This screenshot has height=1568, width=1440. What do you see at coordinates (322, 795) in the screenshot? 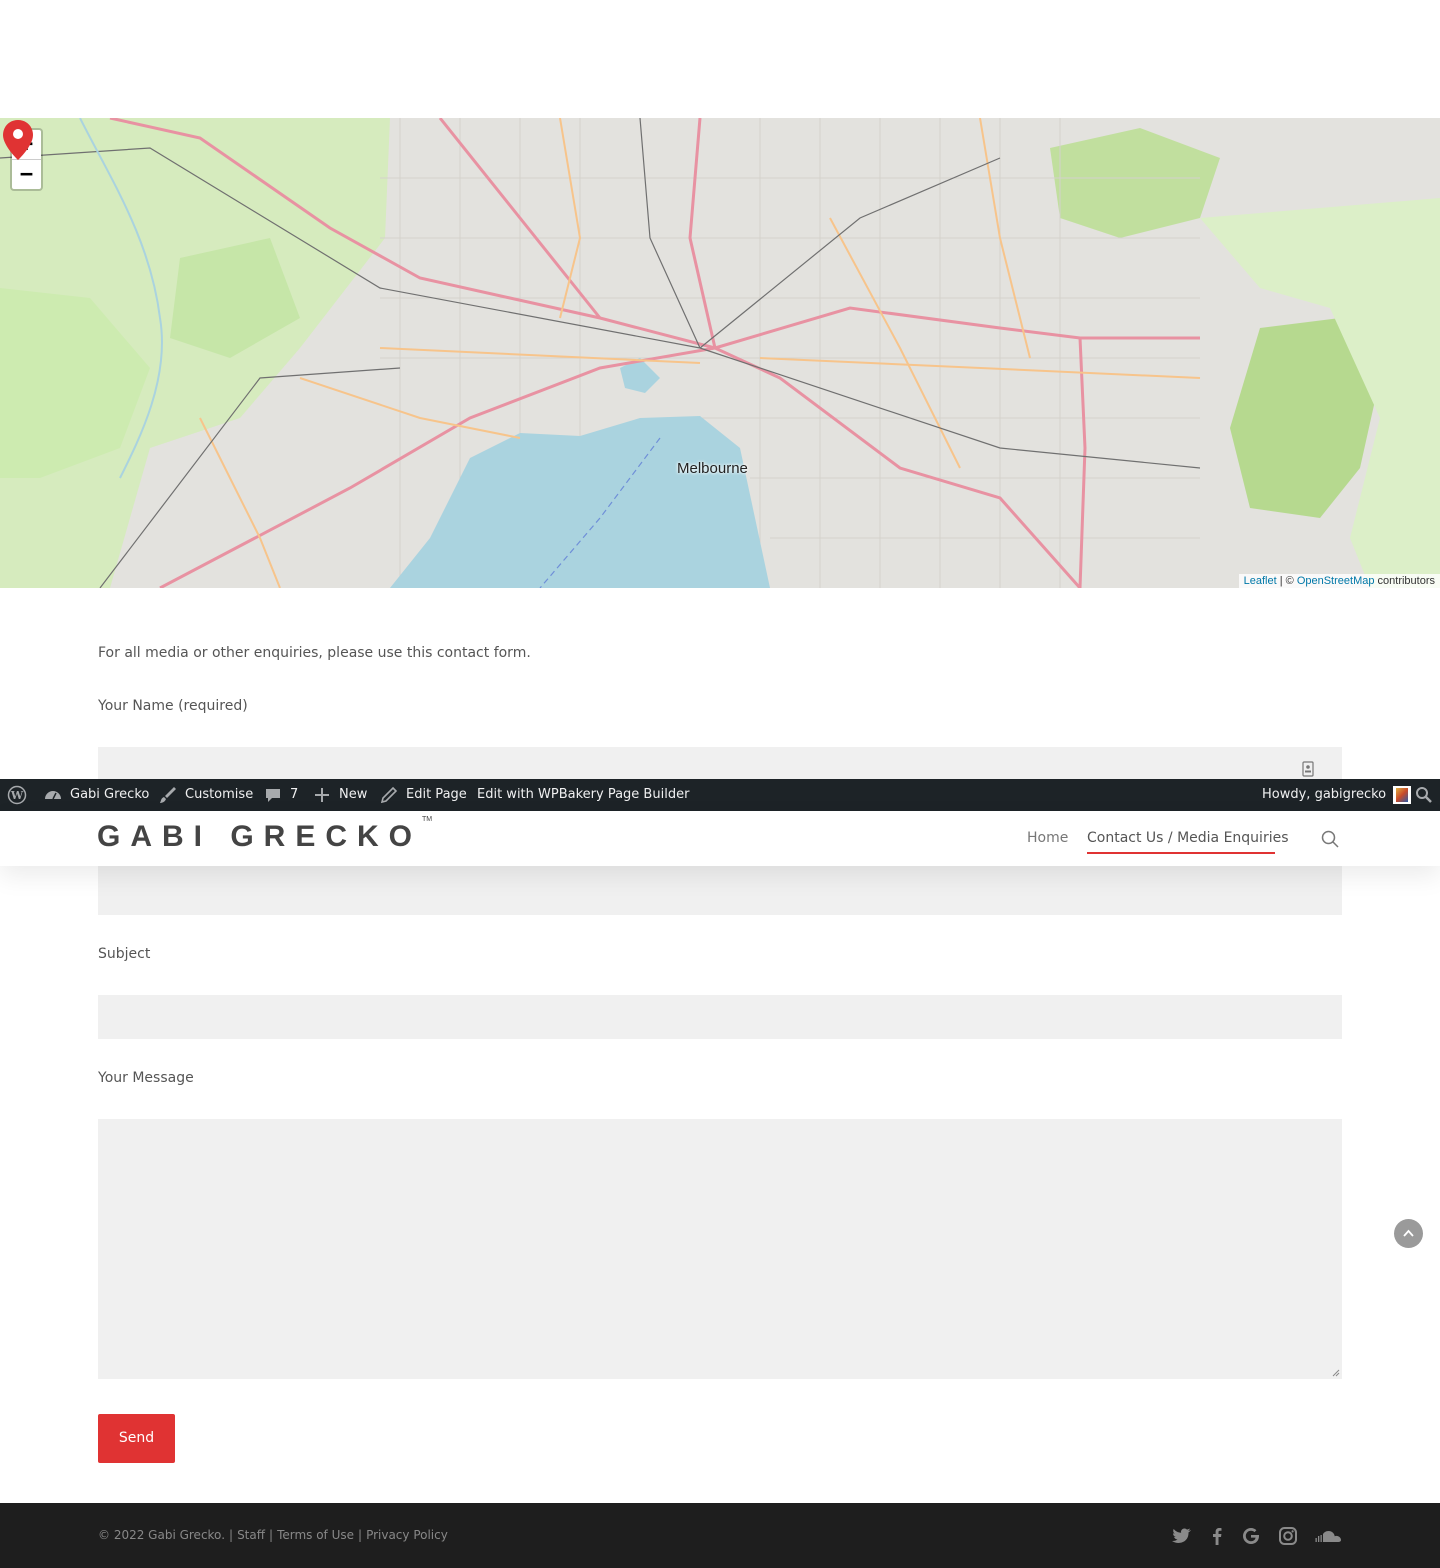
I see `plus-icon` at bounding box center [322, 795].